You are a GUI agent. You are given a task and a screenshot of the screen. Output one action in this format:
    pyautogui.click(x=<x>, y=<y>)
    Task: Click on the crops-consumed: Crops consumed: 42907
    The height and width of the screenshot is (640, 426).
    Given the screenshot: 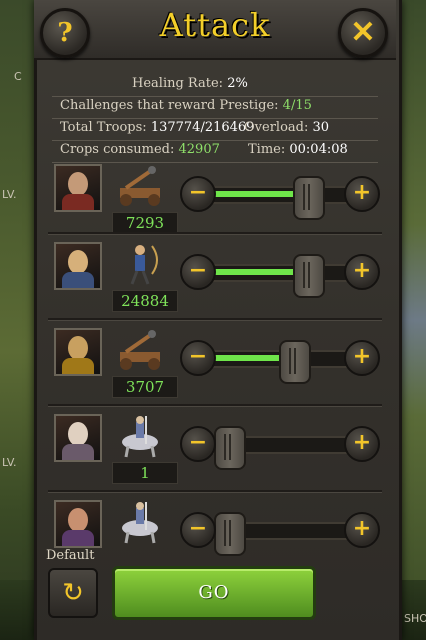 What is the action you would take?
    pyautogui.click(x=140, y=149)
    